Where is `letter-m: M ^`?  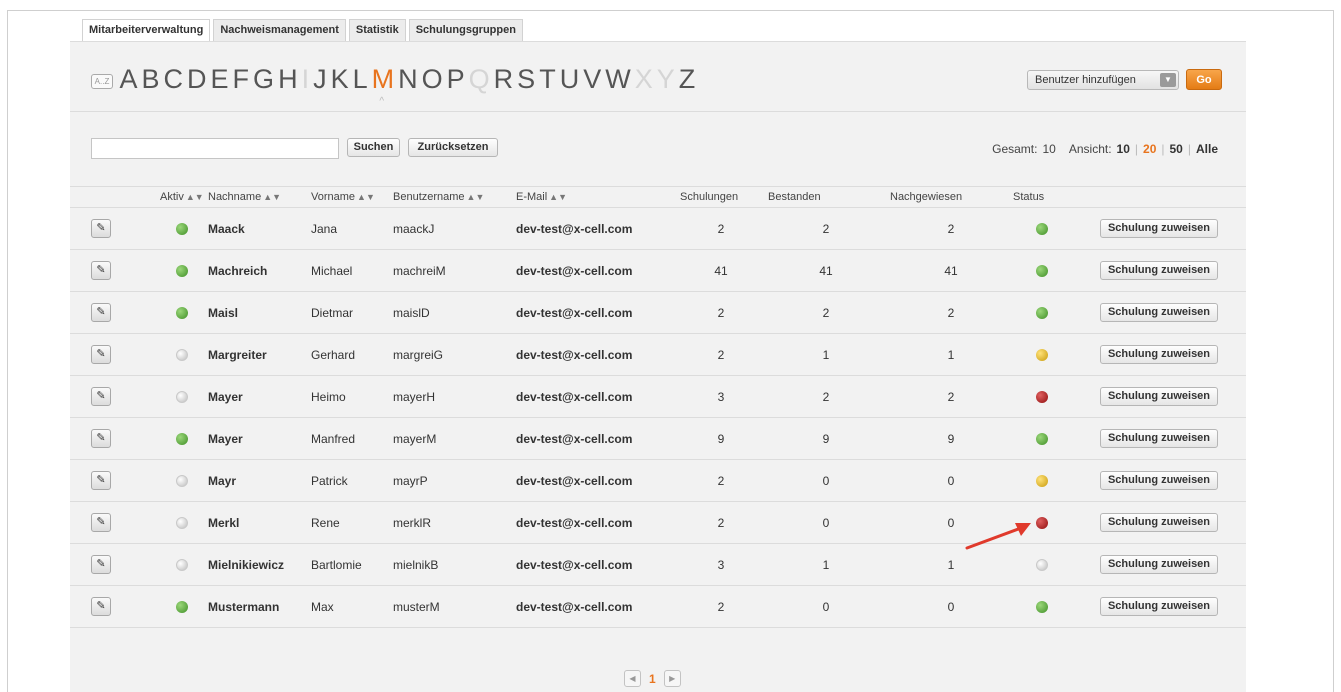 letter-m: M ^ is located at coordinates (383, 85).